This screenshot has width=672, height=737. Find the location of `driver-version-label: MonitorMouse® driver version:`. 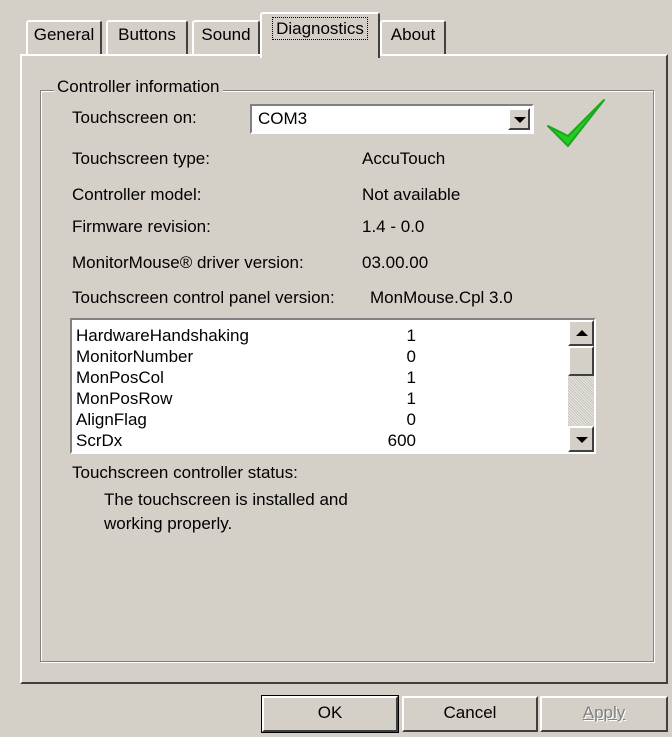

driver-version-label: MonitorMouse® driver version: is located at coordinates (188, 262).